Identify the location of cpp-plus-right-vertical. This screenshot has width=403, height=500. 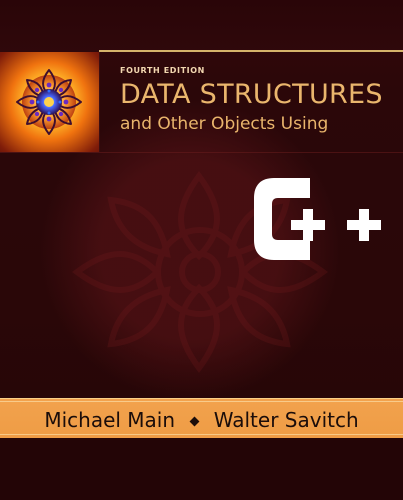
(364, 225).